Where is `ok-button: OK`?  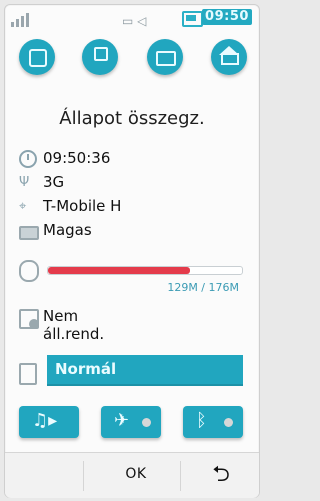 ok-button: OK is located at coordinates (136, 474).